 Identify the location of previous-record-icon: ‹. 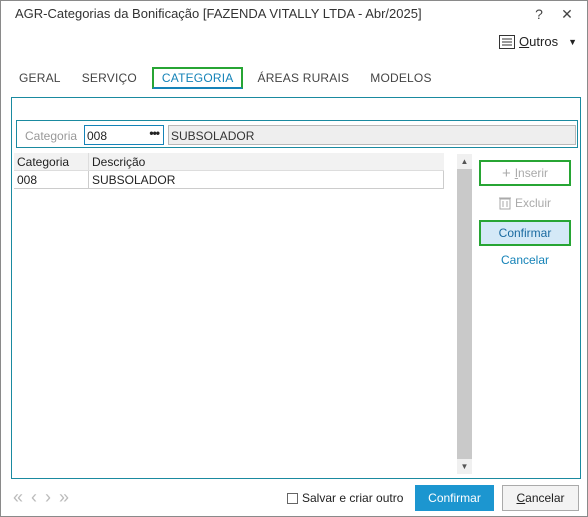
(34, 497).